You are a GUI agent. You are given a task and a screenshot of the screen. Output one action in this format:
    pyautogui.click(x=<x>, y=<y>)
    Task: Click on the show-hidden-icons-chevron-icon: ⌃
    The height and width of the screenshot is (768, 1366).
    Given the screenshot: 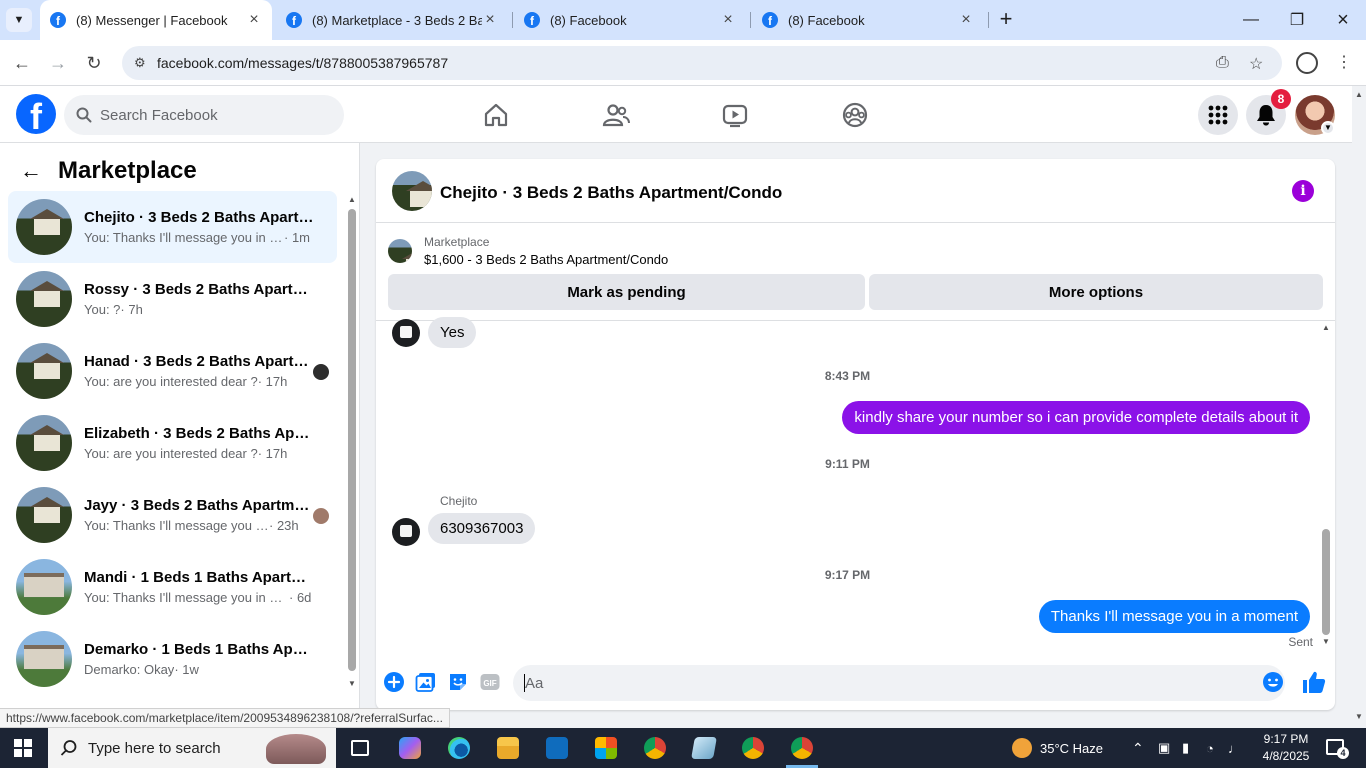 What is the action you would take?
    pyautogui.click(x=1138, y=748)
    